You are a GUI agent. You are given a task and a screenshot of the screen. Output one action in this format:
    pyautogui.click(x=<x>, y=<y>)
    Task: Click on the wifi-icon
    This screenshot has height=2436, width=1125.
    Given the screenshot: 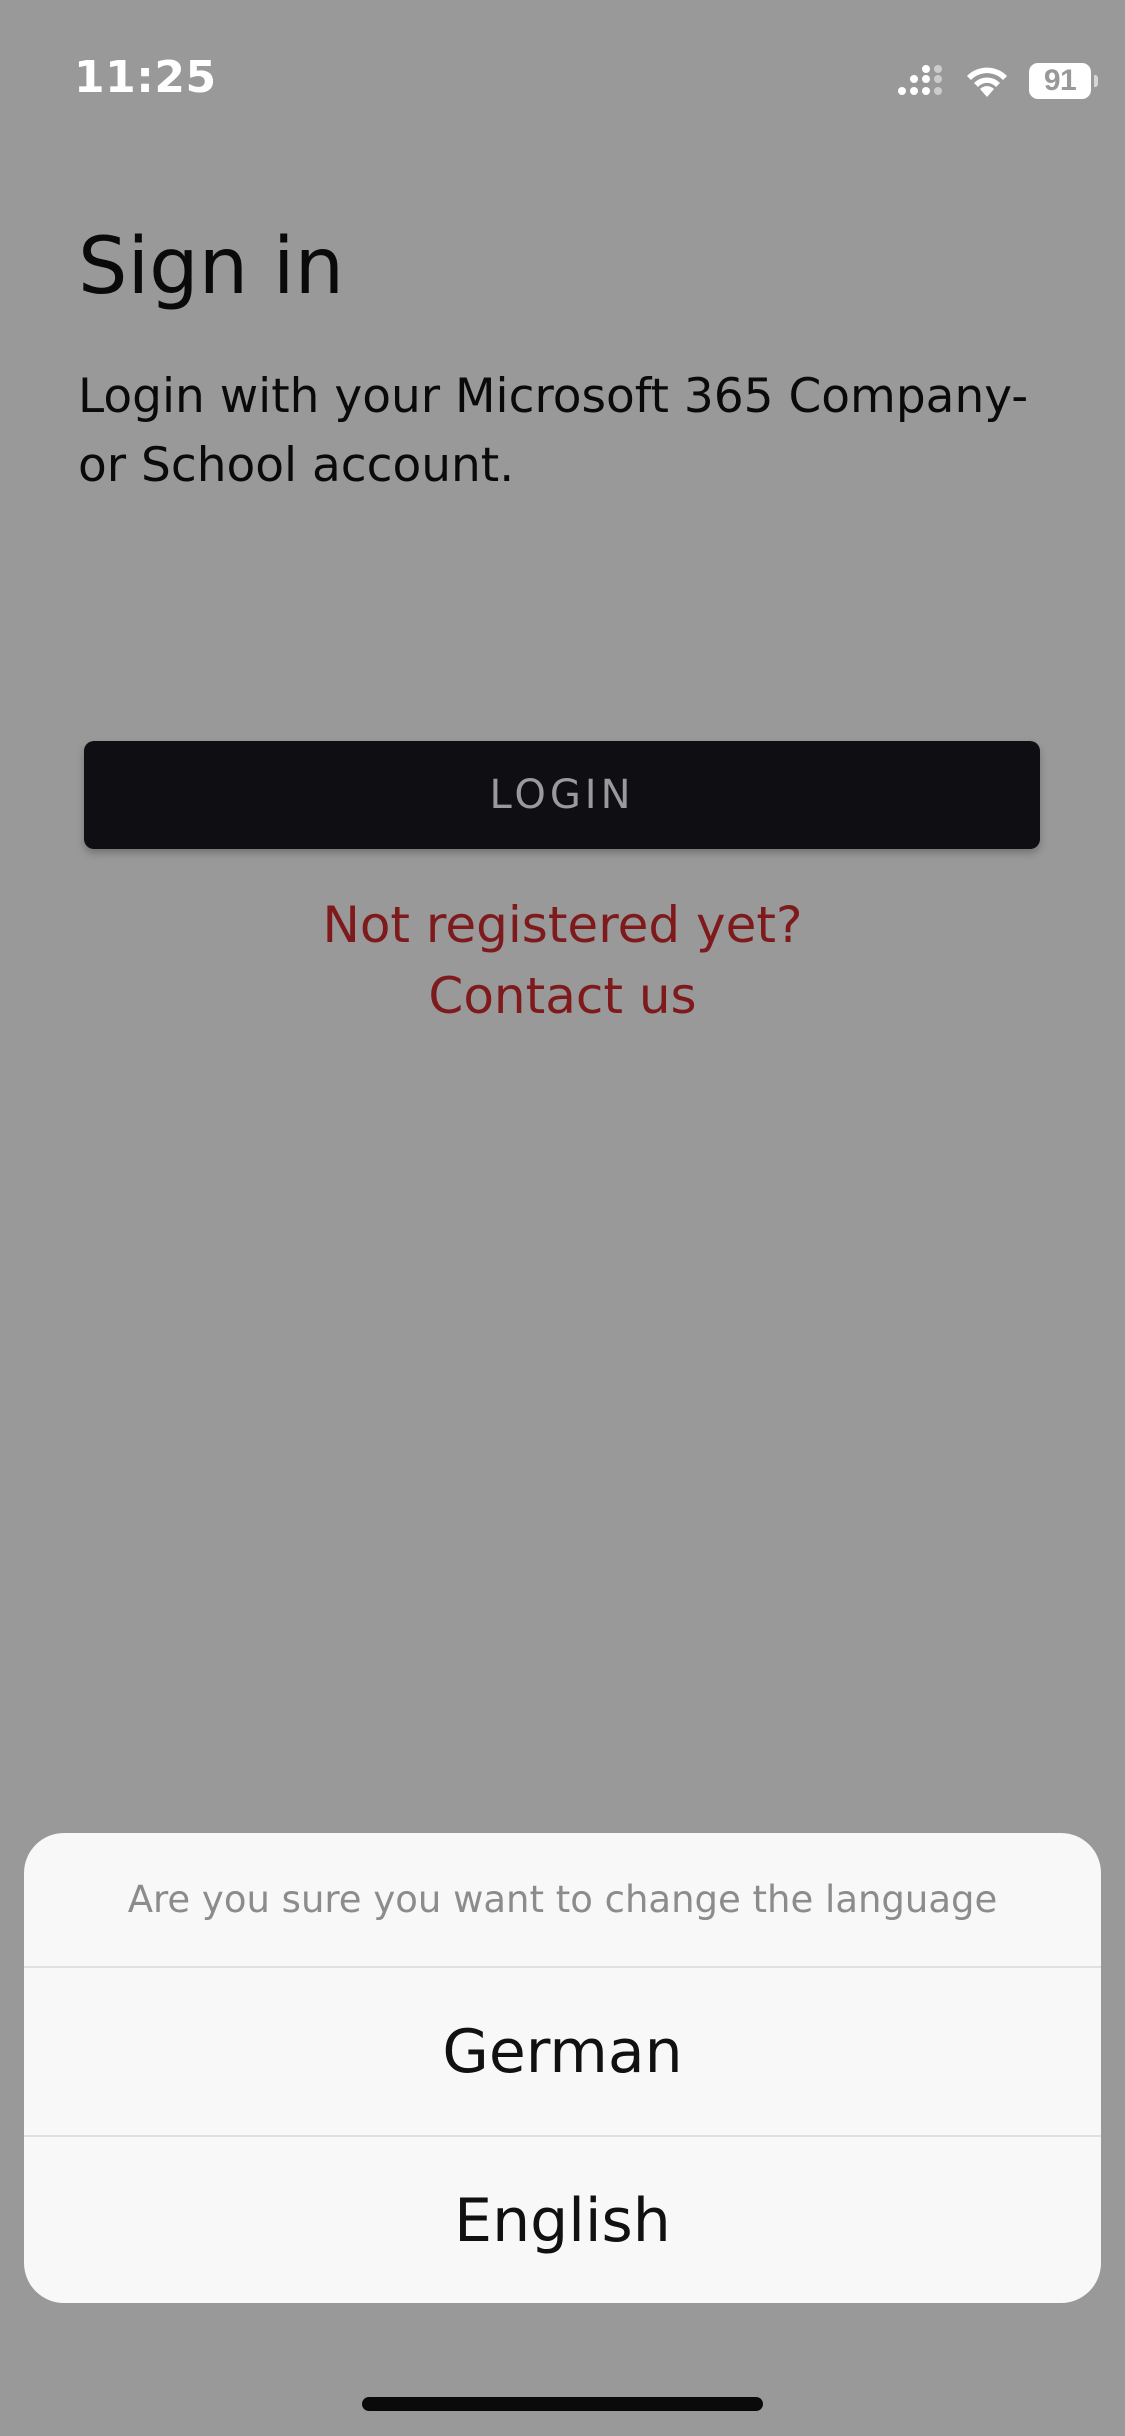 What is the action you would take?
    pyautogui.click(x=987, y=82)
    